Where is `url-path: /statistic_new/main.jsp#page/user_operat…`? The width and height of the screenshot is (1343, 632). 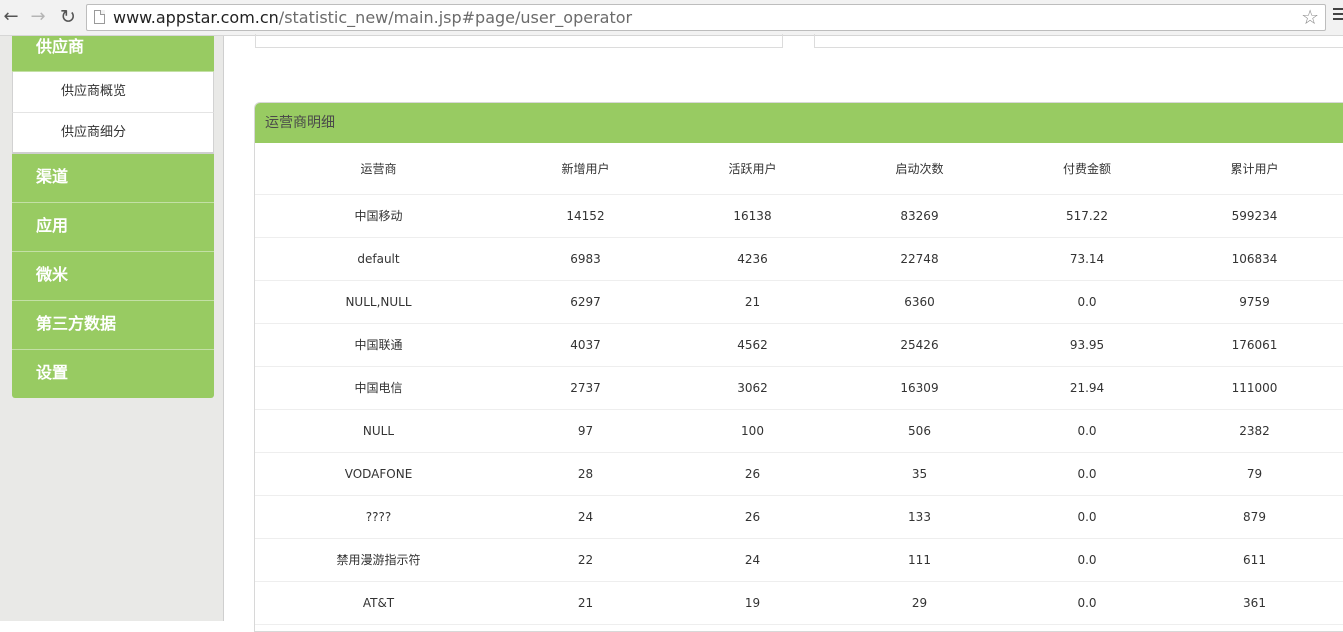 url-path: /statistic_new/main.jsp#page/user_operat… is located at coordinates (455, 17).